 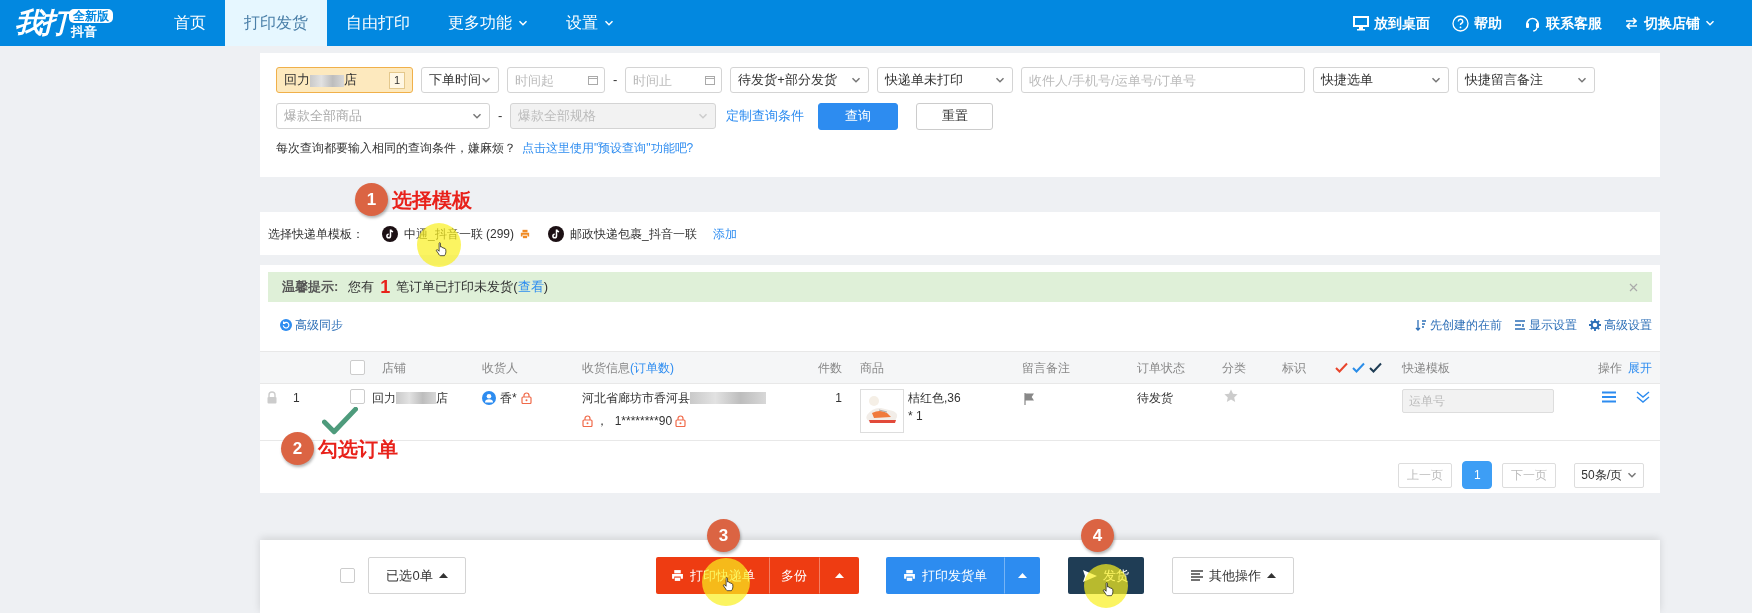 What do you see at coordinates (1155, 398) in the screenshot?
I see `order-status: 待发货` at bounding box center [1155, 398].